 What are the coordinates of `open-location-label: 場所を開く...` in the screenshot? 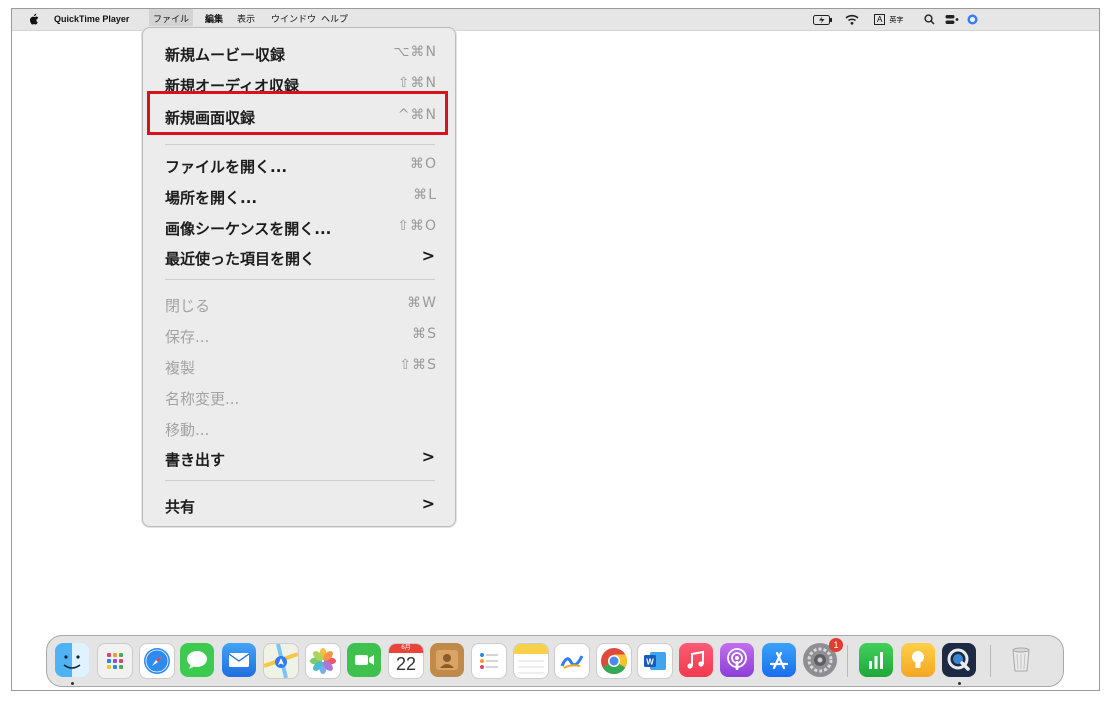 It's located at (211, 198).